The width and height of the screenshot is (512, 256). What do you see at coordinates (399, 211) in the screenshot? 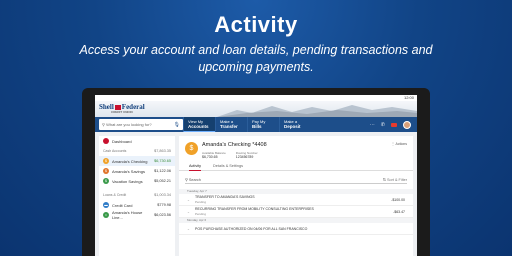
I see `transaction-amount: -$63.47` at bounding box center [399, 211].